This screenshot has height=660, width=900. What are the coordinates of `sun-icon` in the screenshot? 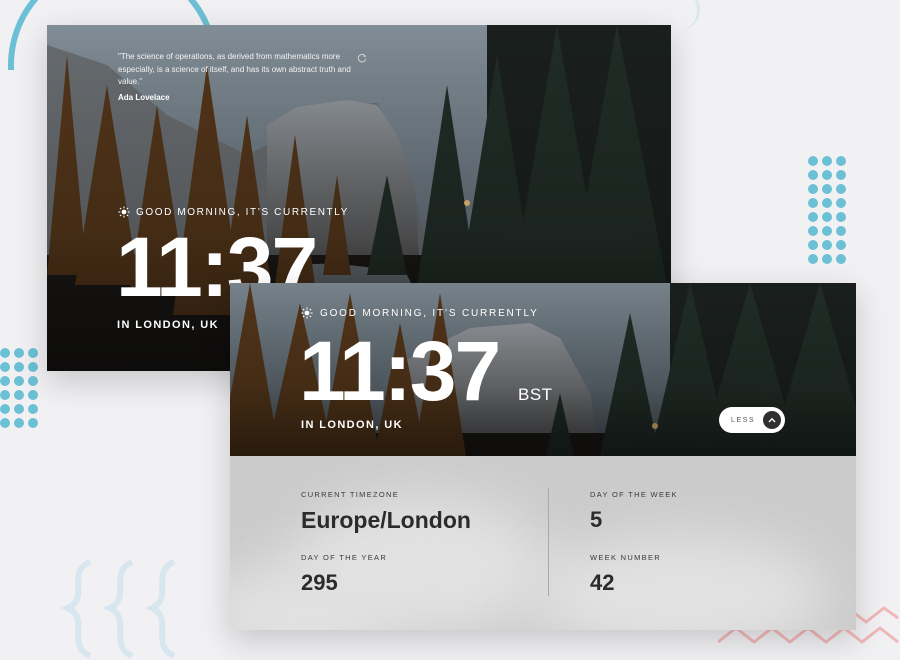 It's located at (307, 313).